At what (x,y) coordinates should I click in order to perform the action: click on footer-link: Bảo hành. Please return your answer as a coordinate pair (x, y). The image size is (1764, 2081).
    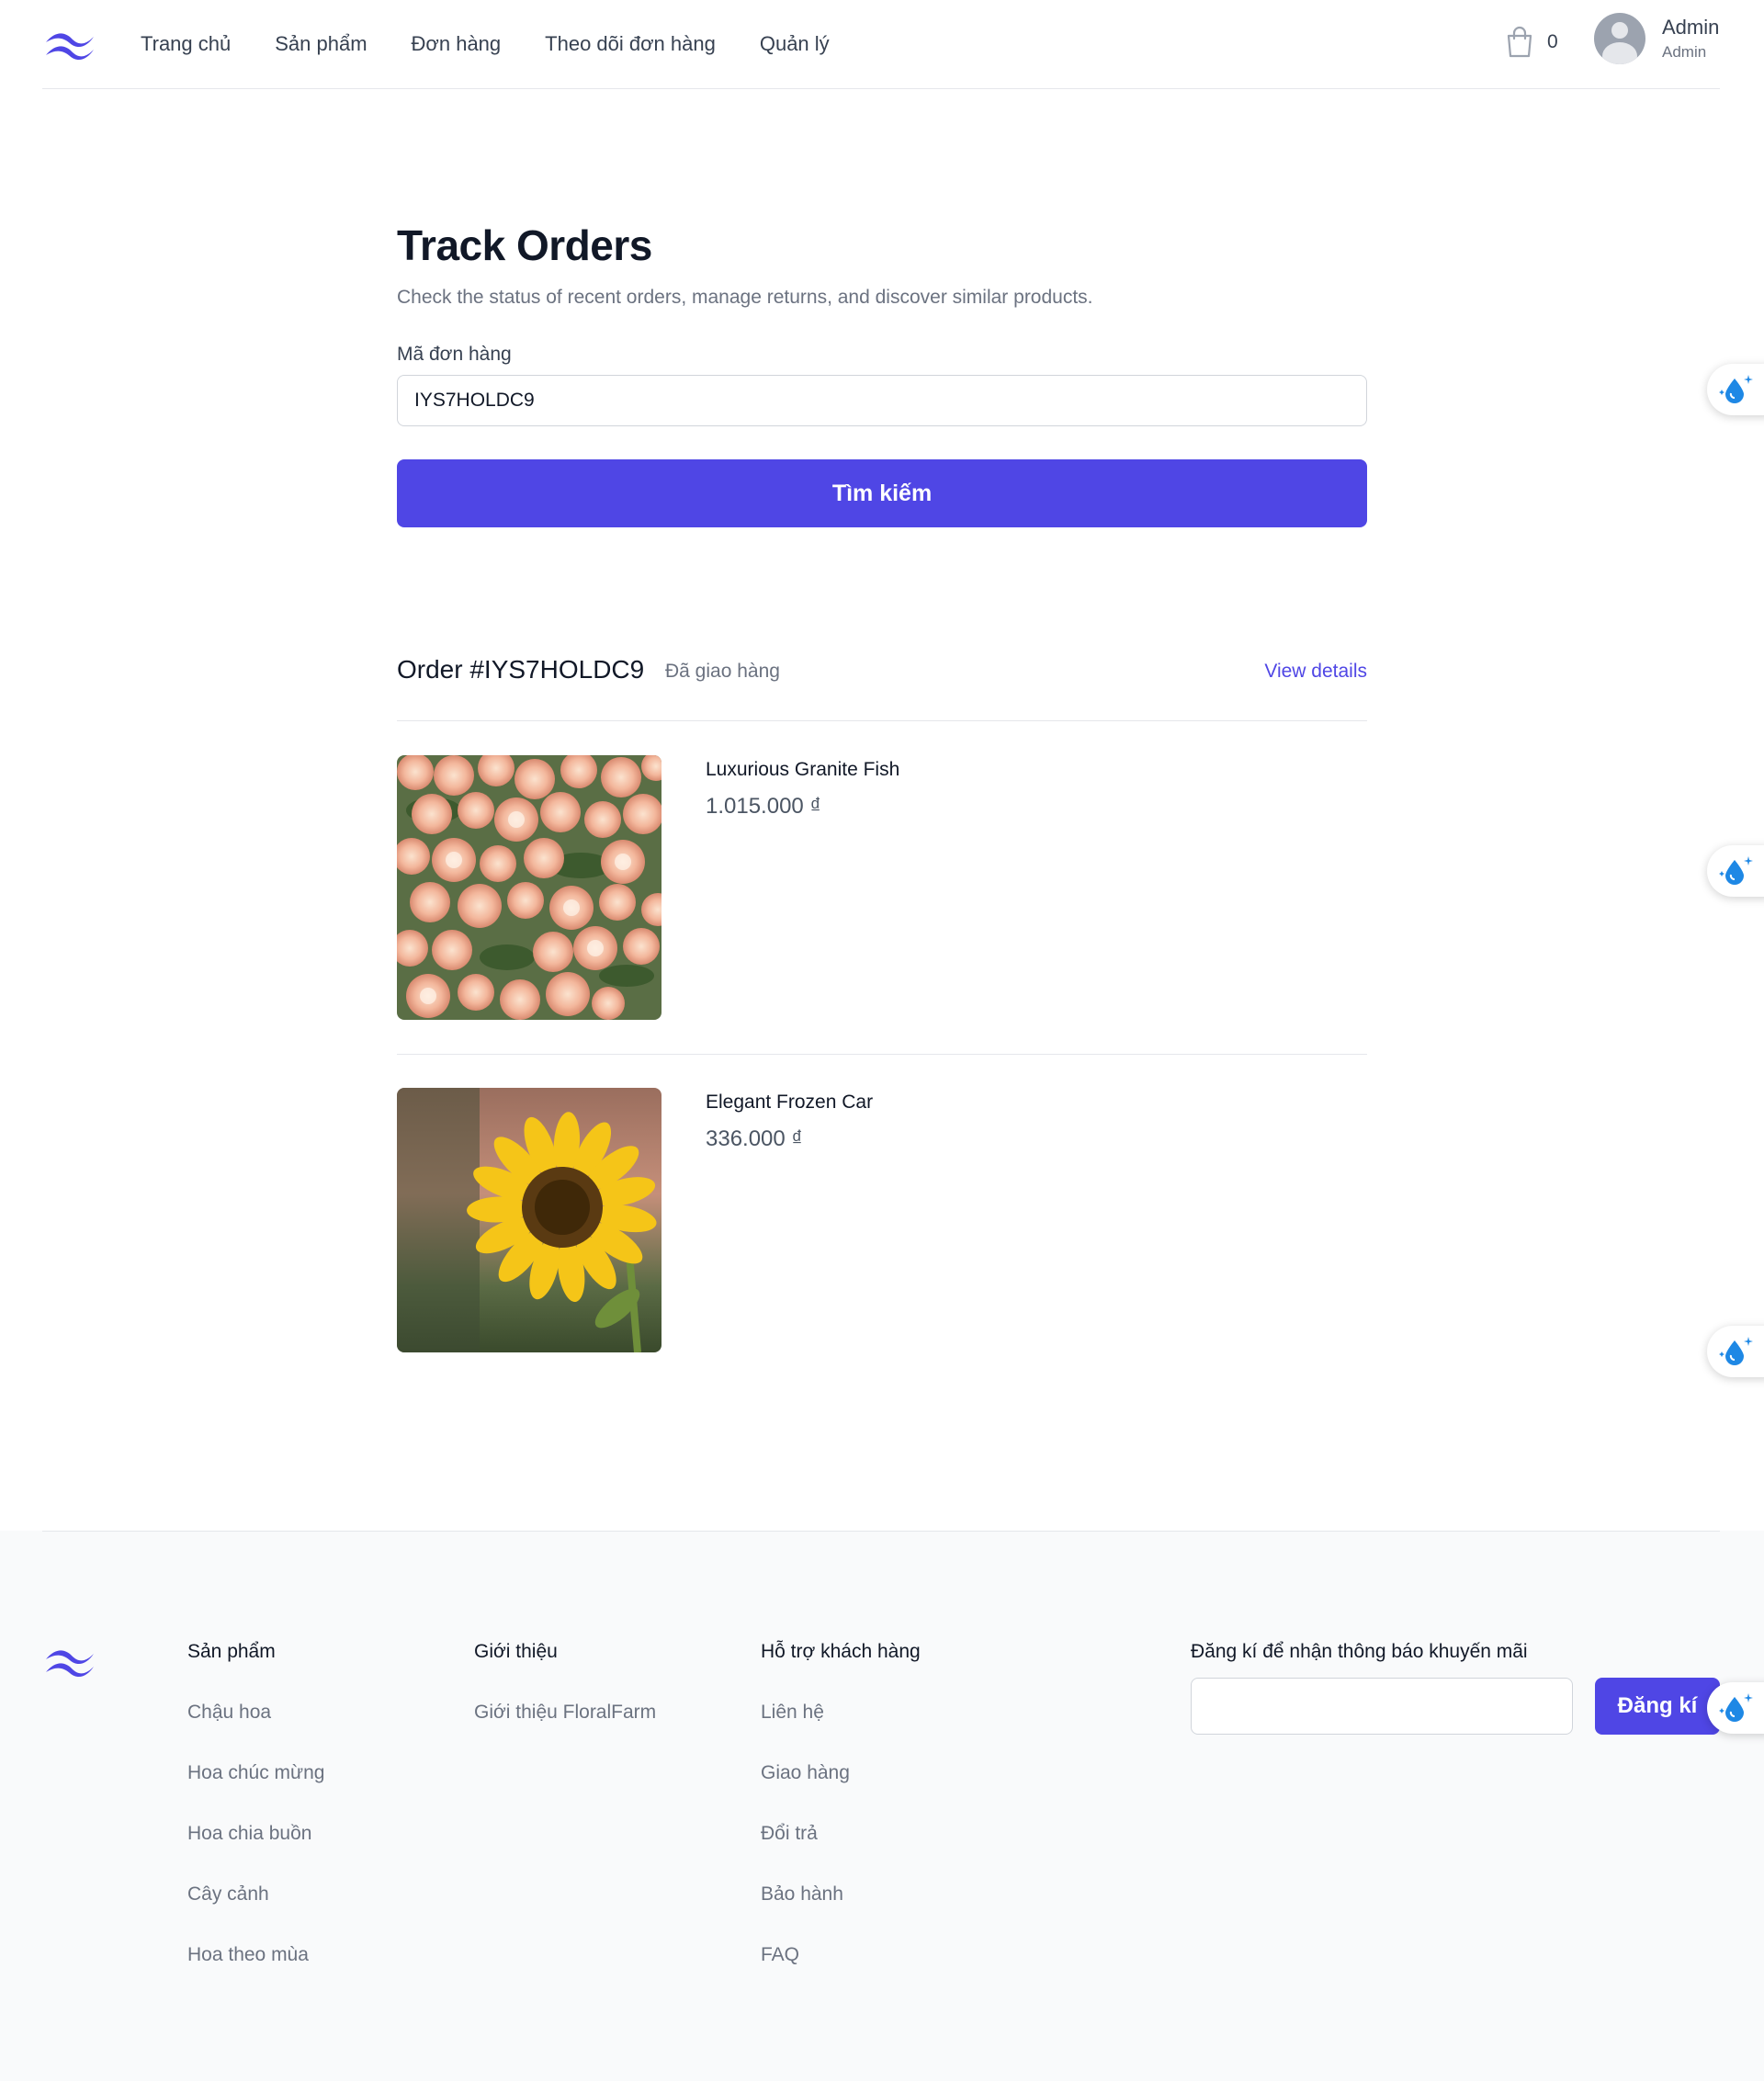
    Looking at the image, I should click on (841, 1895).